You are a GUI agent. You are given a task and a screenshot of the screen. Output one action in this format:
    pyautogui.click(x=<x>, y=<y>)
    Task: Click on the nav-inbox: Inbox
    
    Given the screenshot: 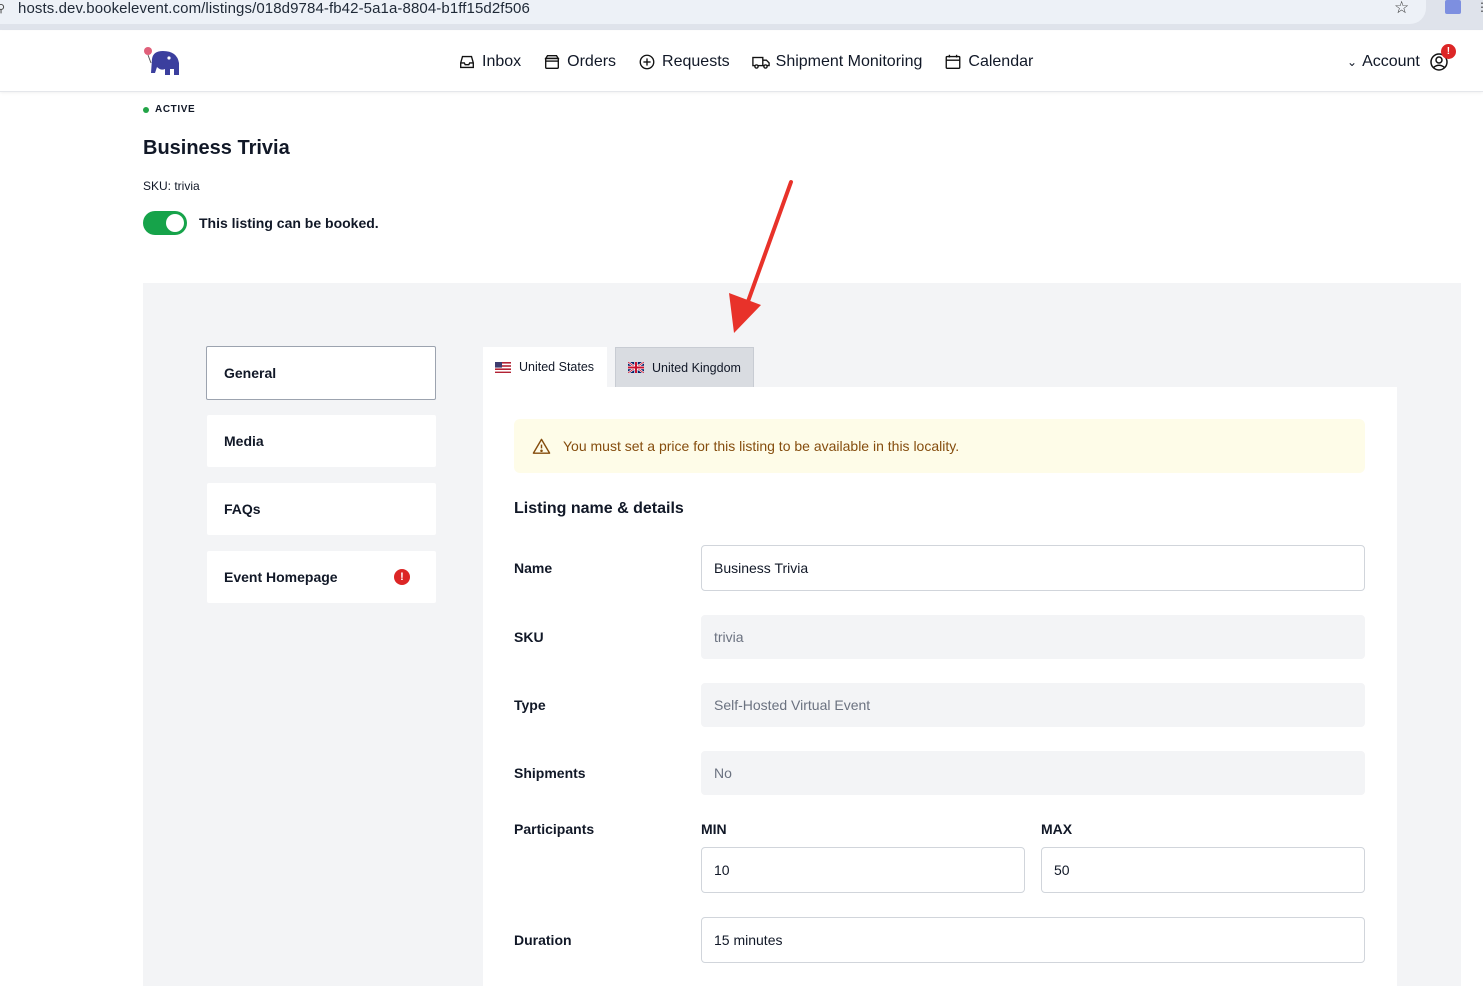 What is the action you would take?
    pyautogui.click(x=489, y=62)
    